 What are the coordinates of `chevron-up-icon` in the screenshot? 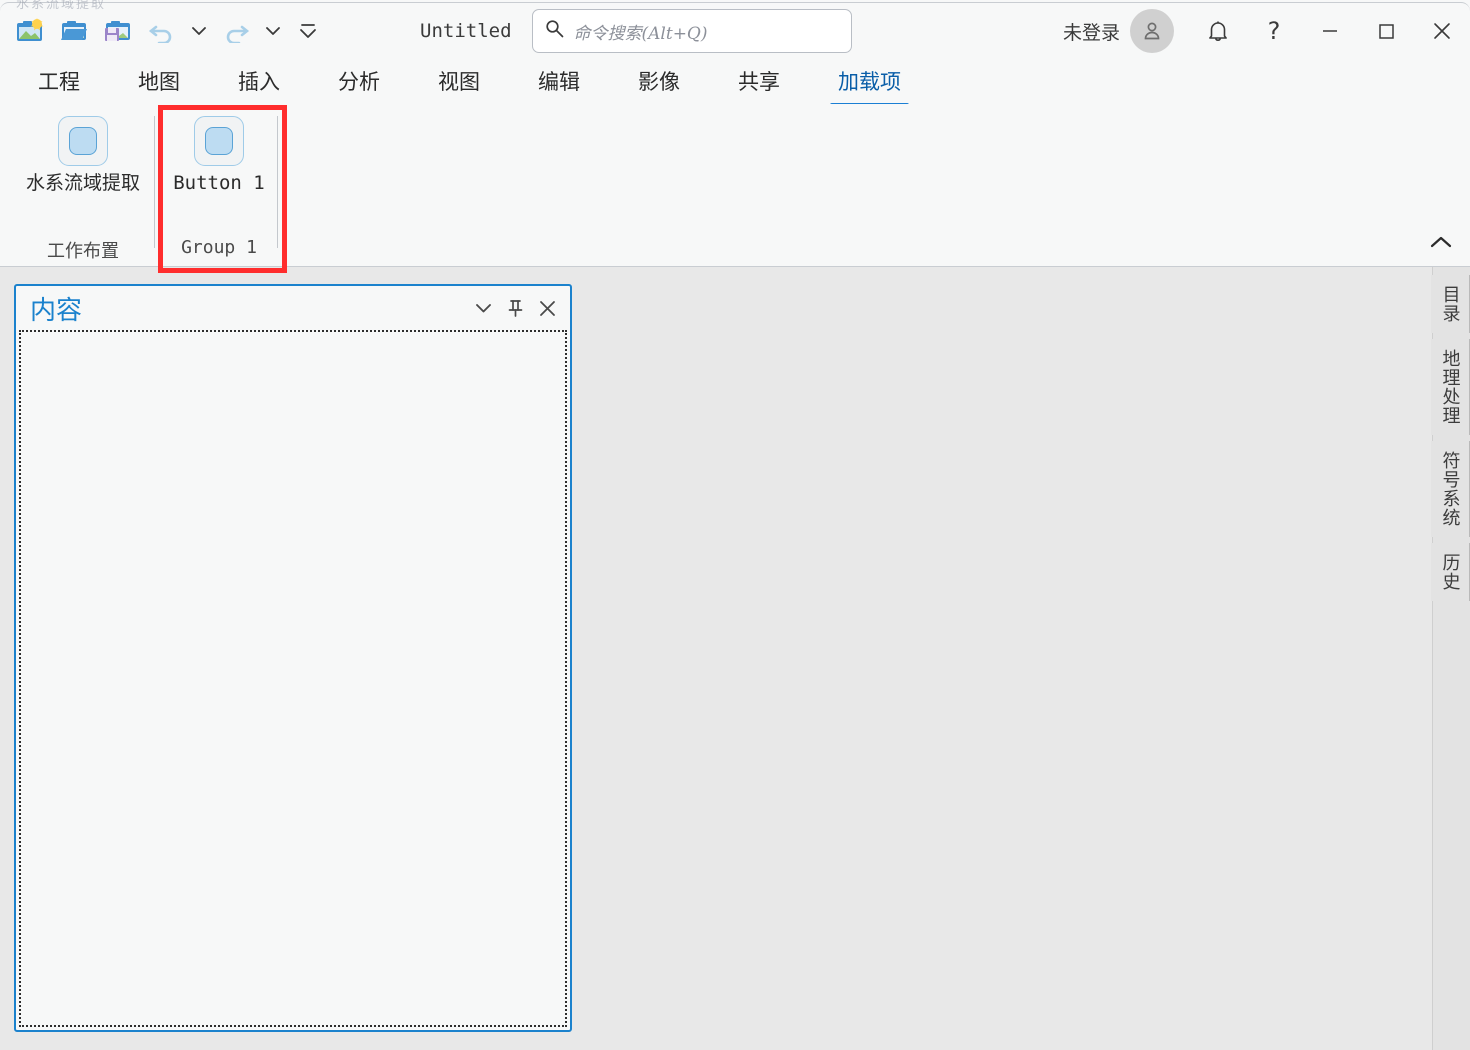 It's located at (1441, 242).